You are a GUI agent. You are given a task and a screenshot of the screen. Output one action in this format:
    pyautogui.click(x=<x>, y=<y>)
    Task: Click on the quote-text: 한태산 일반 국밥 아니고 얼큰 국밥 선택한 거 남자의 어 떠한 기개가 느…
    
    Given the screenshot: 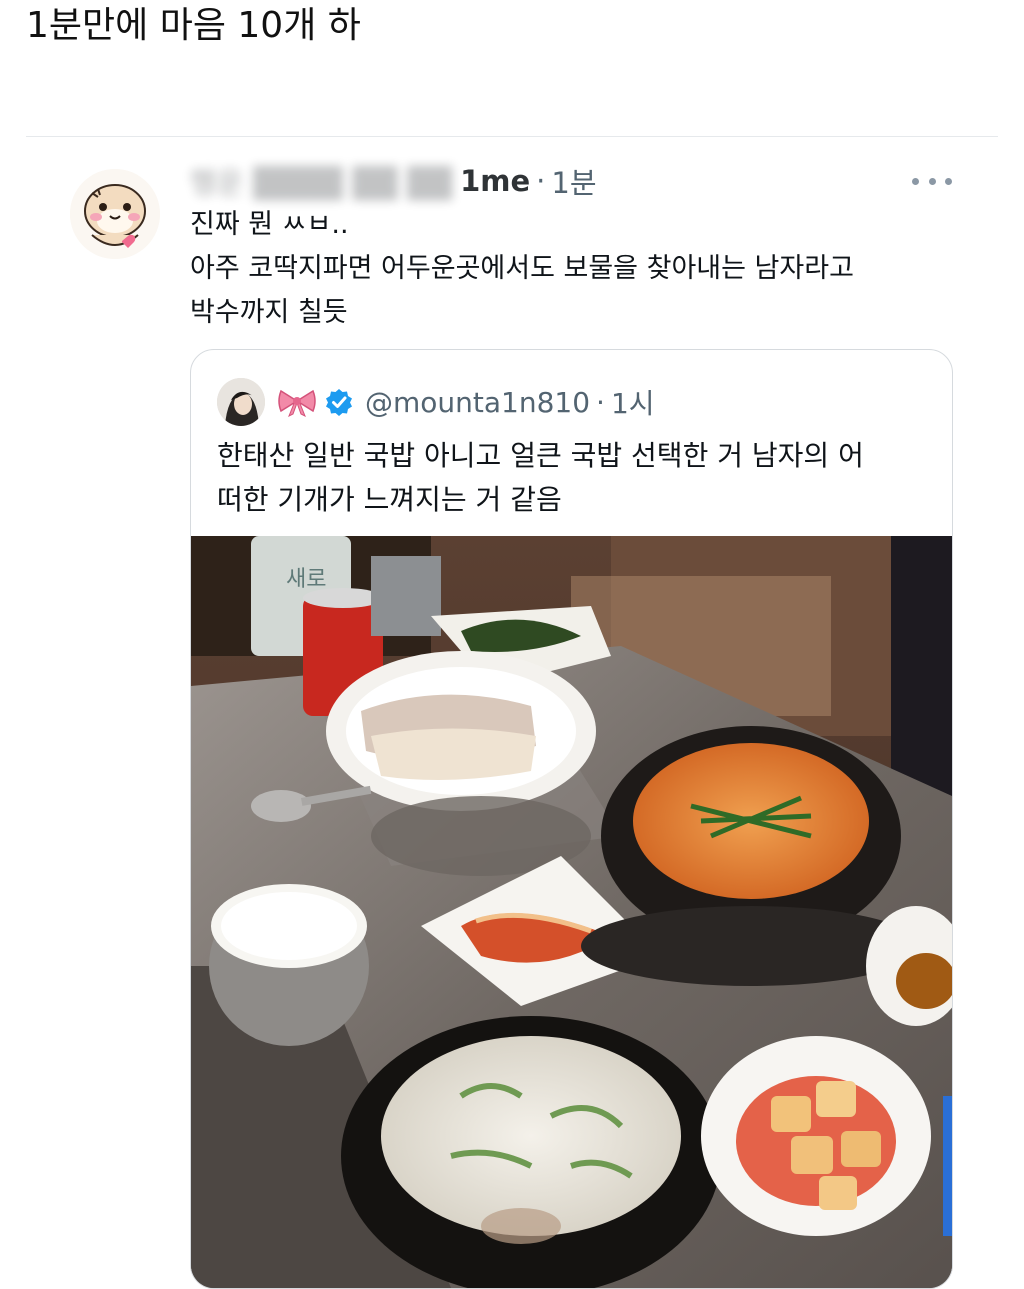 What is the action you would take?
    pyautogui.click(x=577, y=478)
    